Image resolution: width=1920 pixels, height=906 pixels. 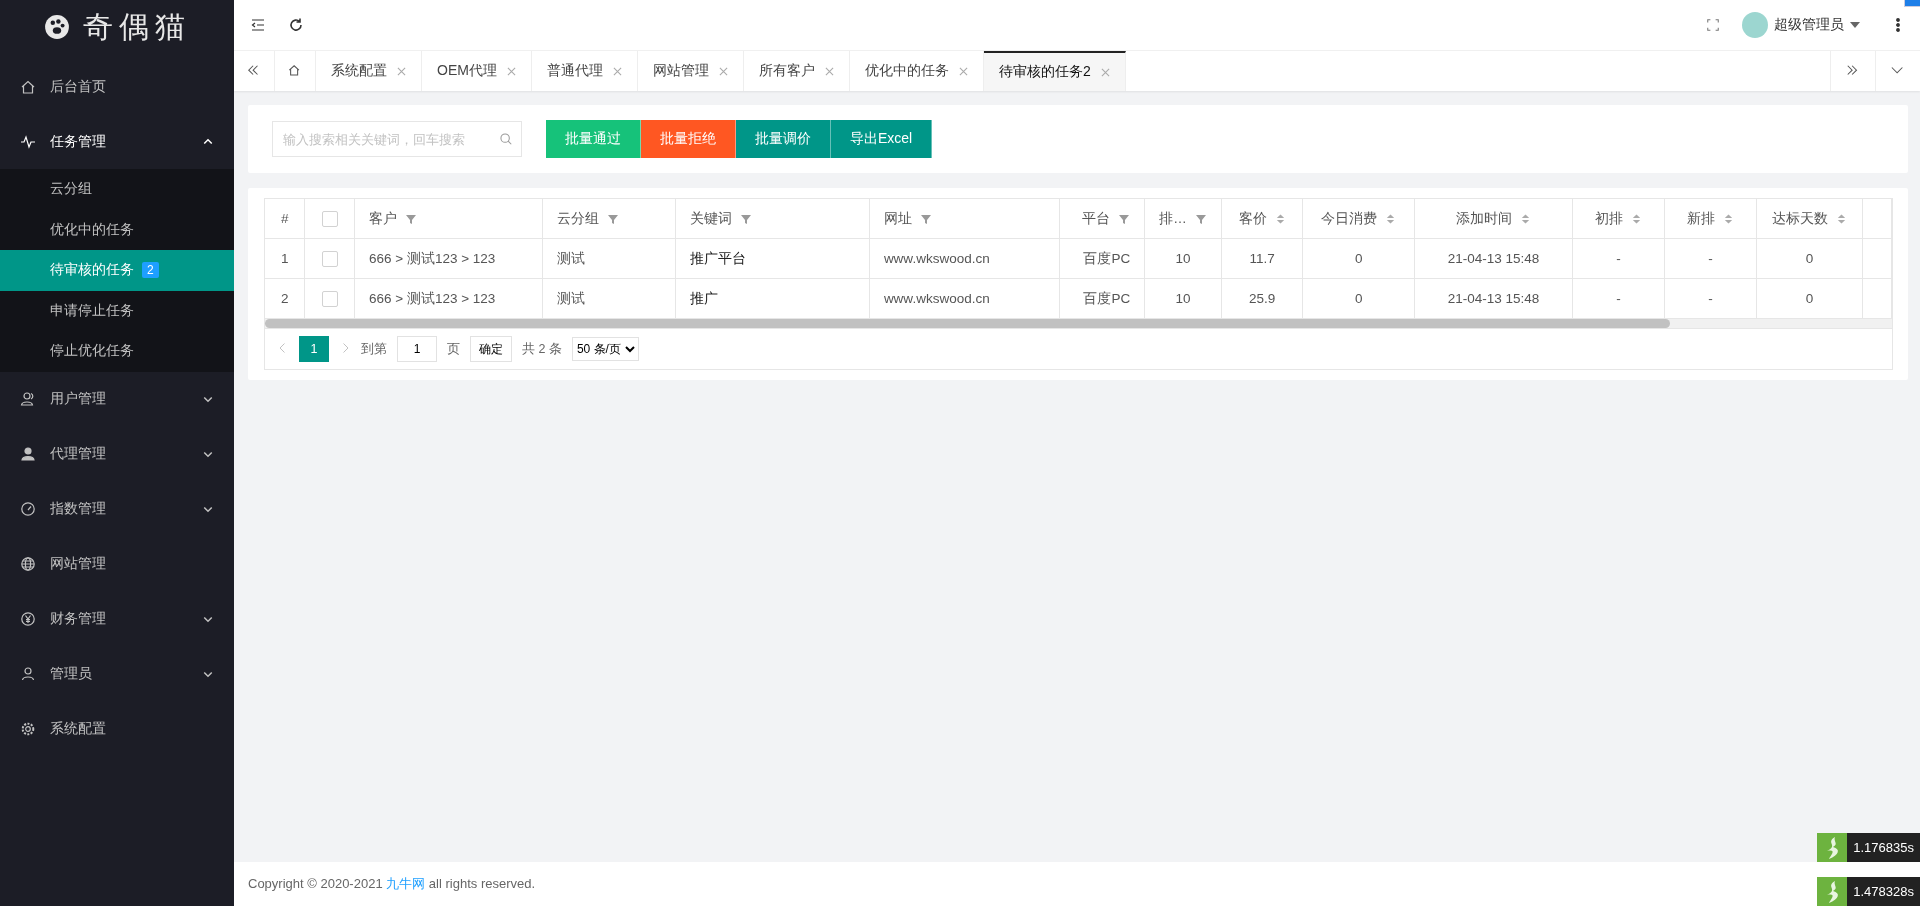 What do you see at coordinates (28, 674) in the screenshot?
I see `person-outline-icon` at bounding box center [28, 674].